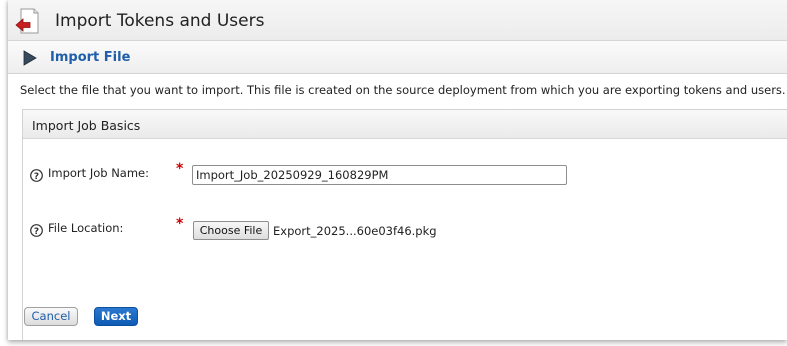 The width and height of the screenshot is (787, 346). I want to click on selected-file-name: Export_2025...60e03f46.pkg, so click(355, 231).